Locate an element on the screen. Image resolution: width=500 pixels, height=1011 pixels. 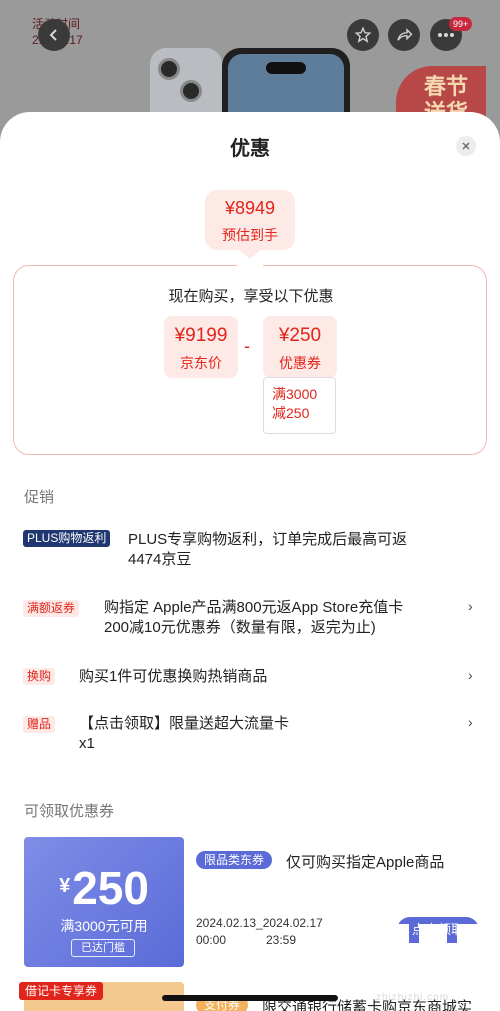
back-icon is located at coordinates (54, 35).